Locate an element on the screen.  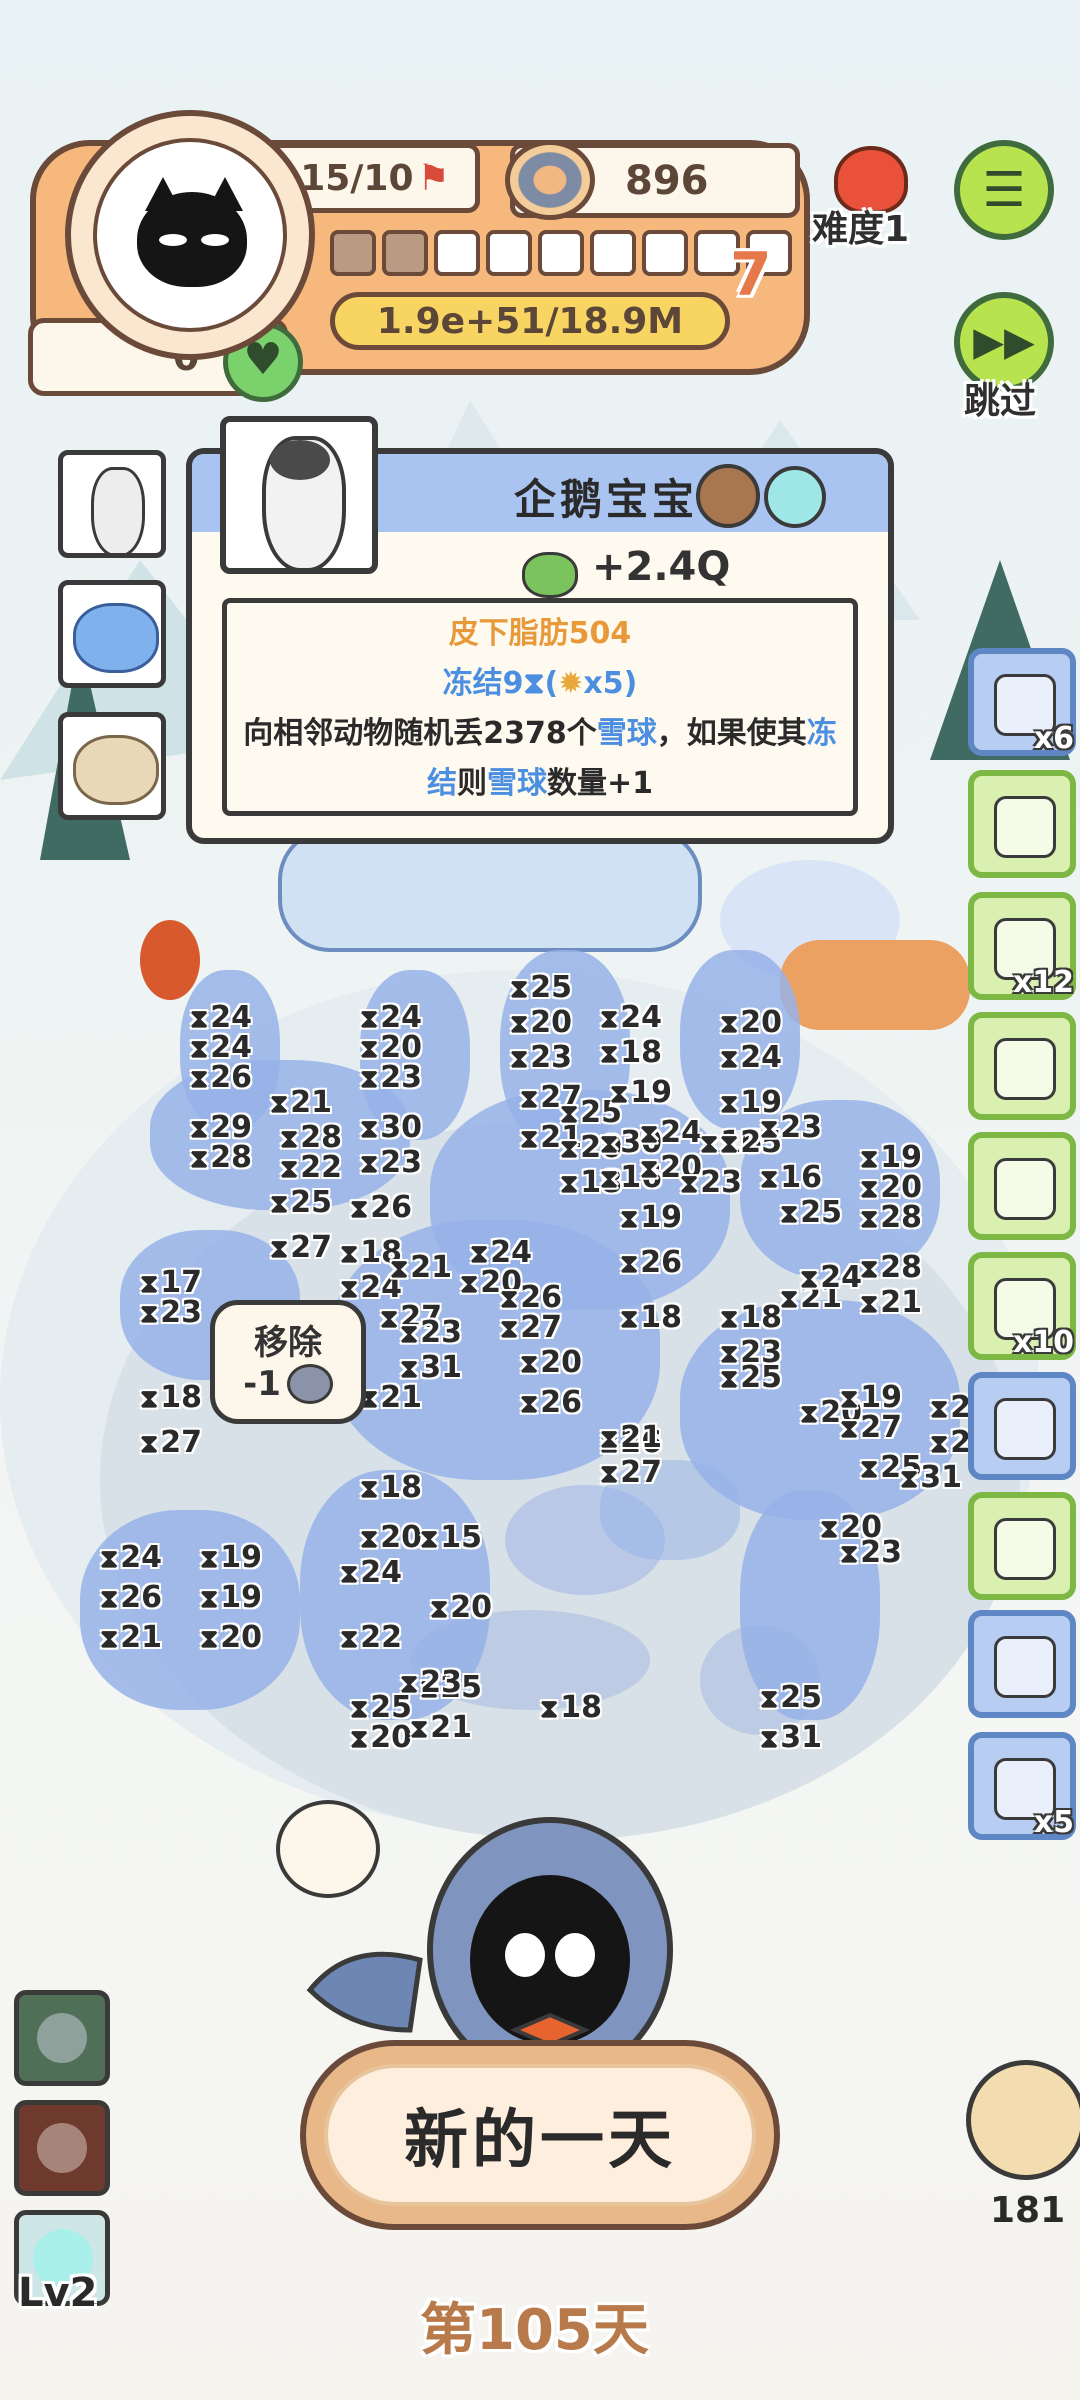
flag-count-text: 15/10 is located at coordinates (357, 178).